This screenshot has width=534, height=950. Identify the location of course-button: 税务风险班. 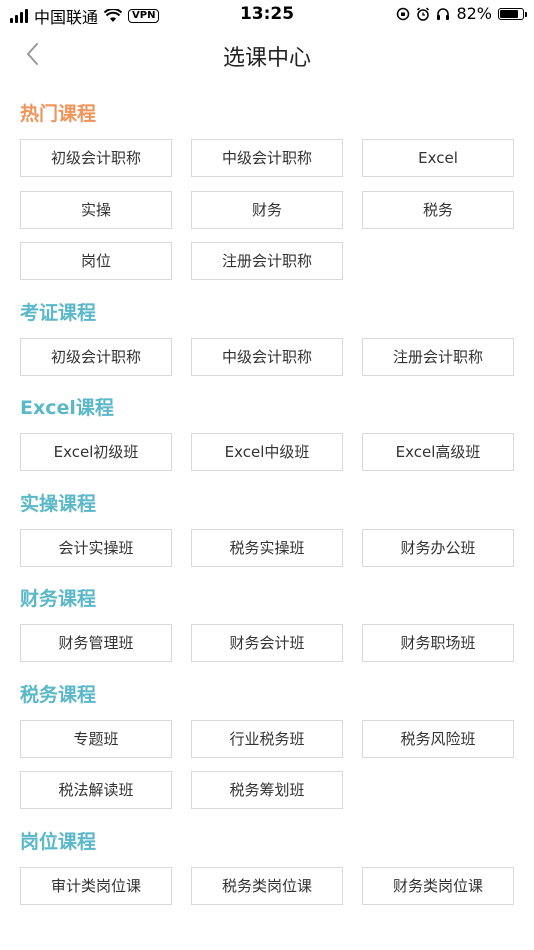
(438, 739).